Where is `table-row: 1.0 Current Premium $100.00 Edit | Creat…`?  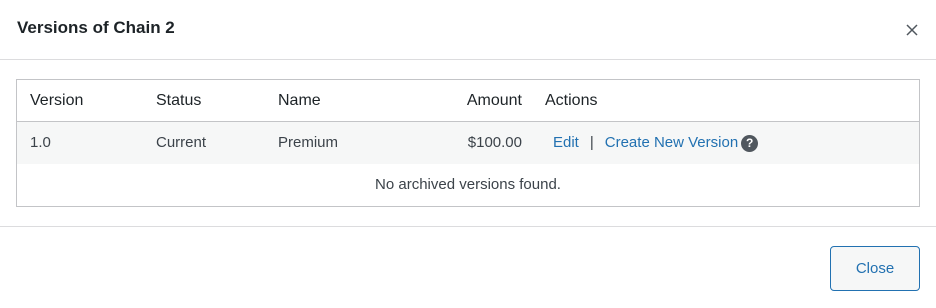
table-row: 1.0 Current Premium $100.00 Edit | Creat… is located at coordinates (468, 143).